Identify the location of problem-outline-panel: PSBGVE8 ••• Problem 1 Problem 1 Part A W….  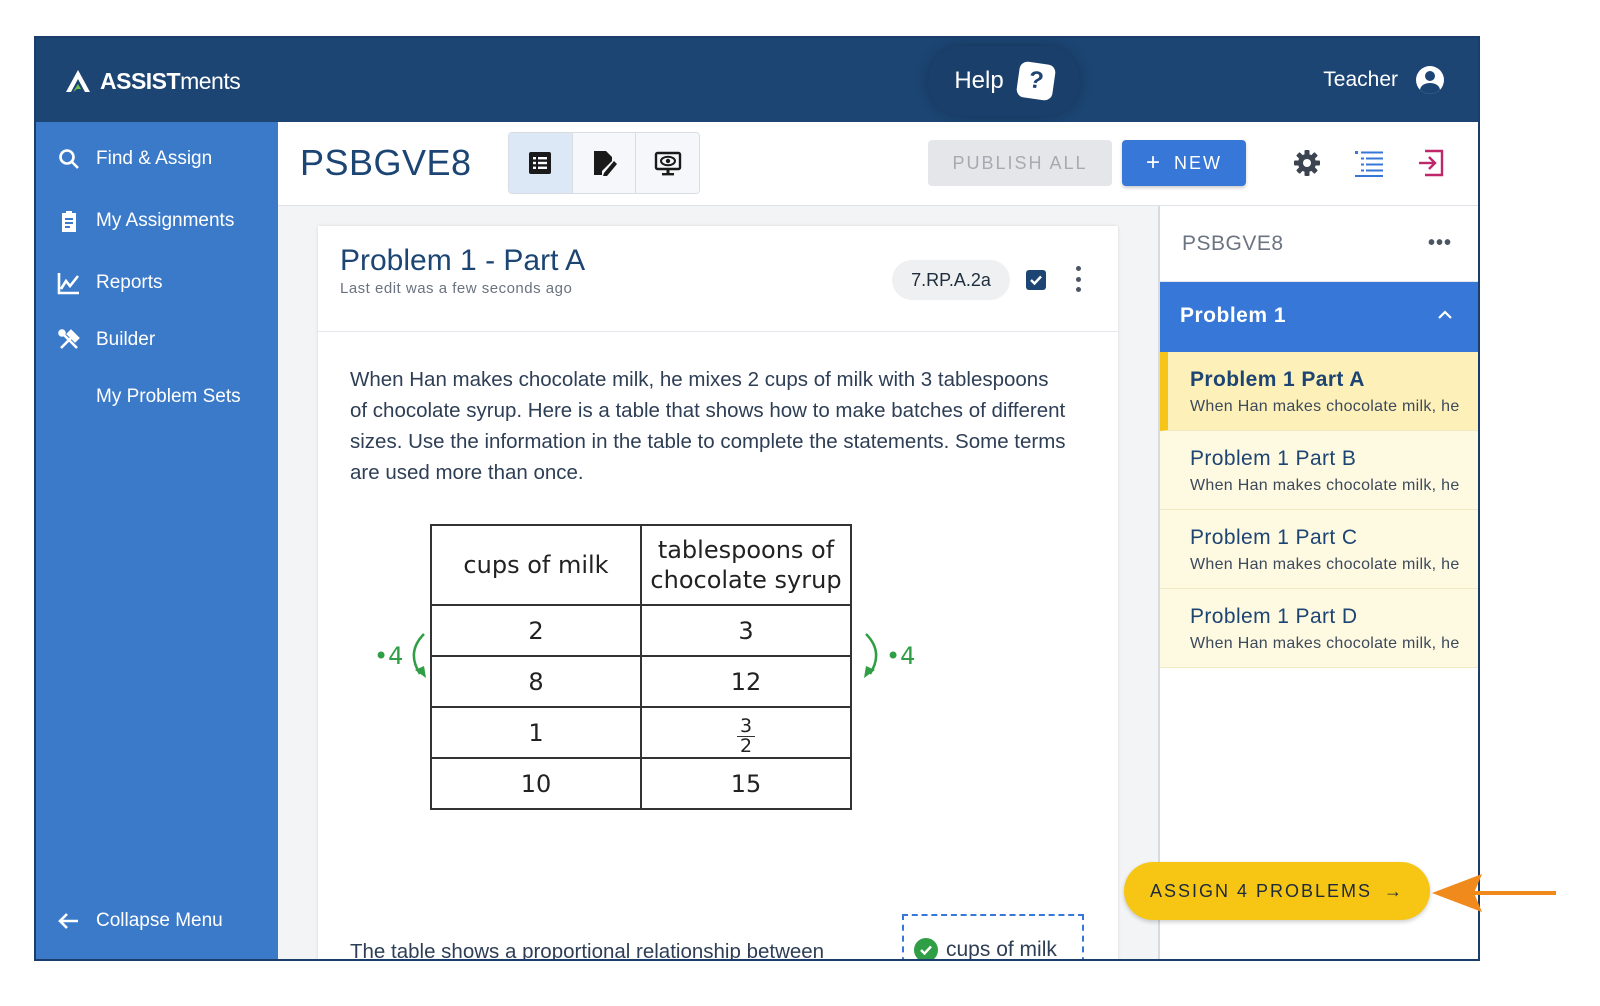
(1318, 582).